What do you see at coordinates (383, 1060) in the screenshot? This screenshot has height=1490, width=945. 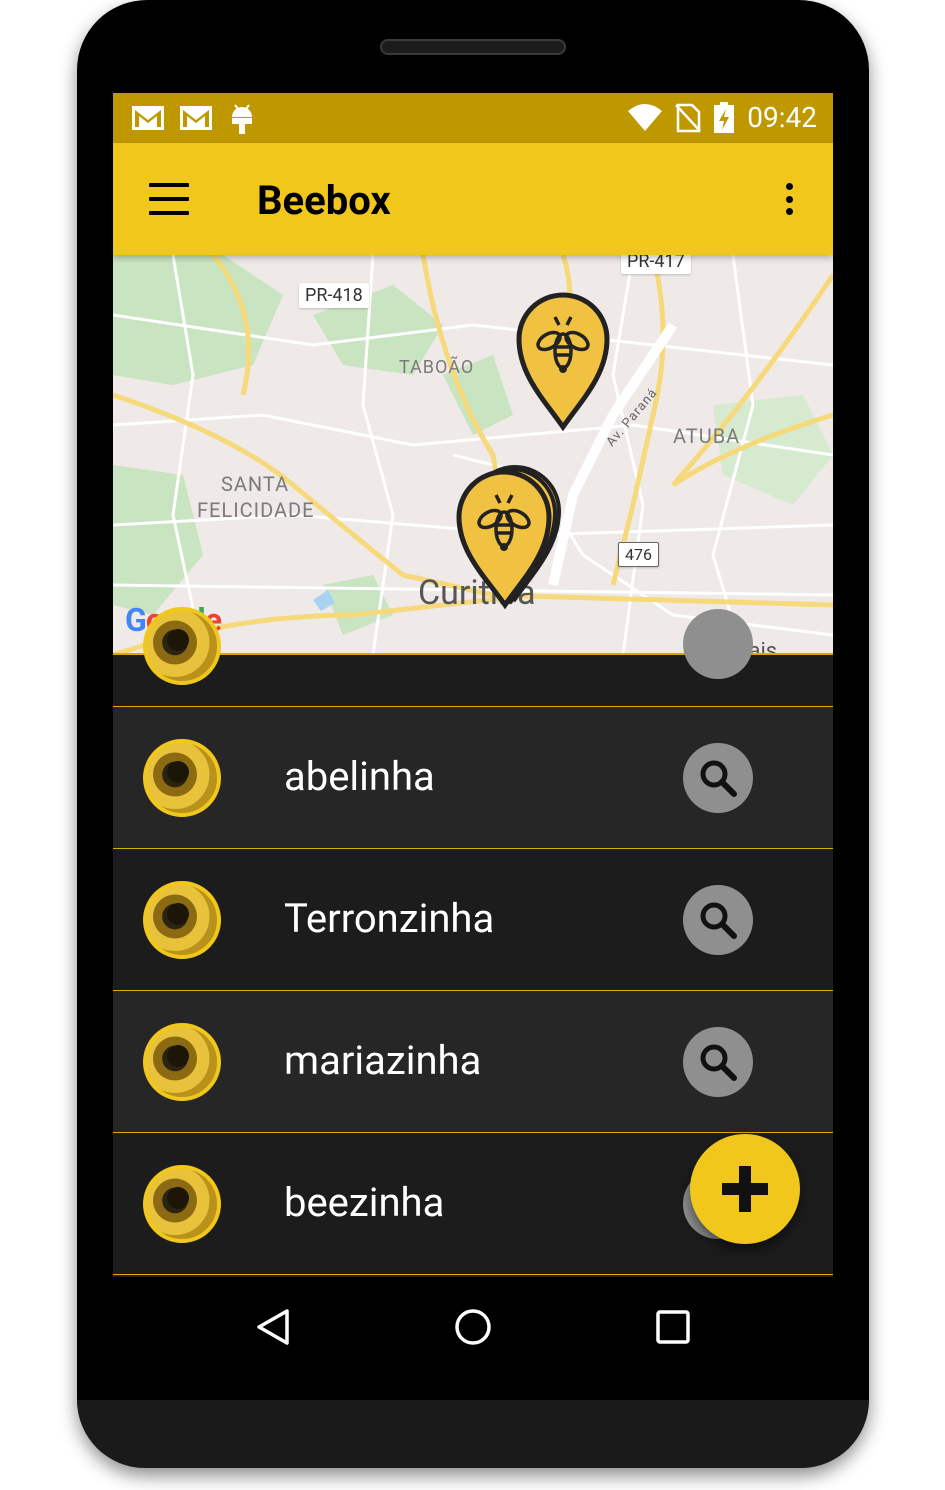 I see `hive-name: mariazinha` at bounding box center [383, 1060].